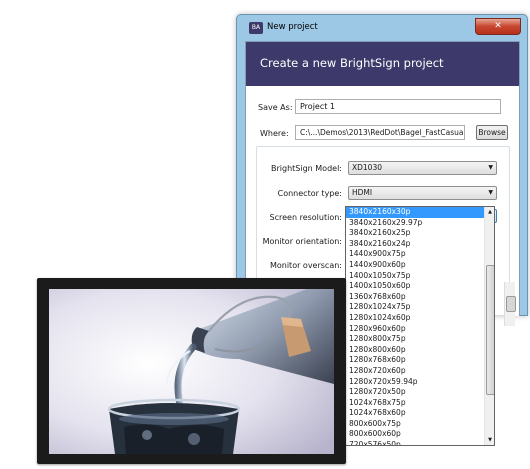 Image resolution: width=530 pixels, height=469 pixels. Describe the element at coordinates (490, 330) in the screenshot. I see `dropdown-scrollbar-thumb` at that location.